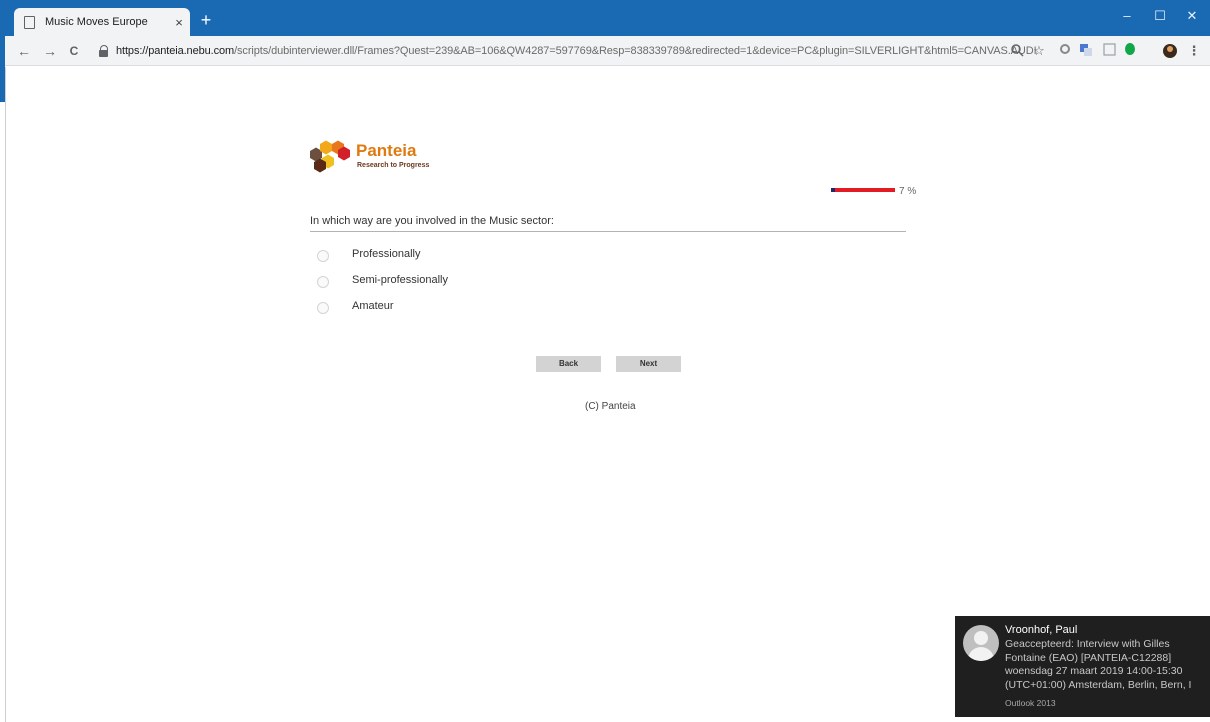  I want to click on option-professionally: Professionally, so click(368, 256).